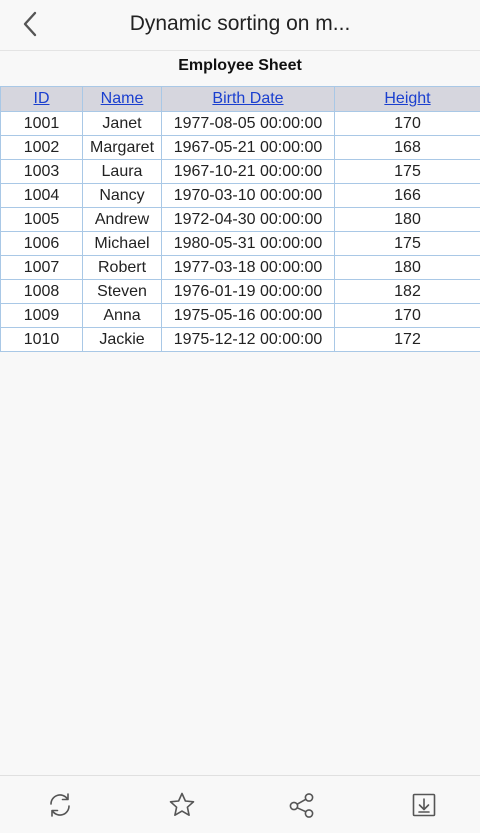  I want to click on favorite-button, so click(182, 805).